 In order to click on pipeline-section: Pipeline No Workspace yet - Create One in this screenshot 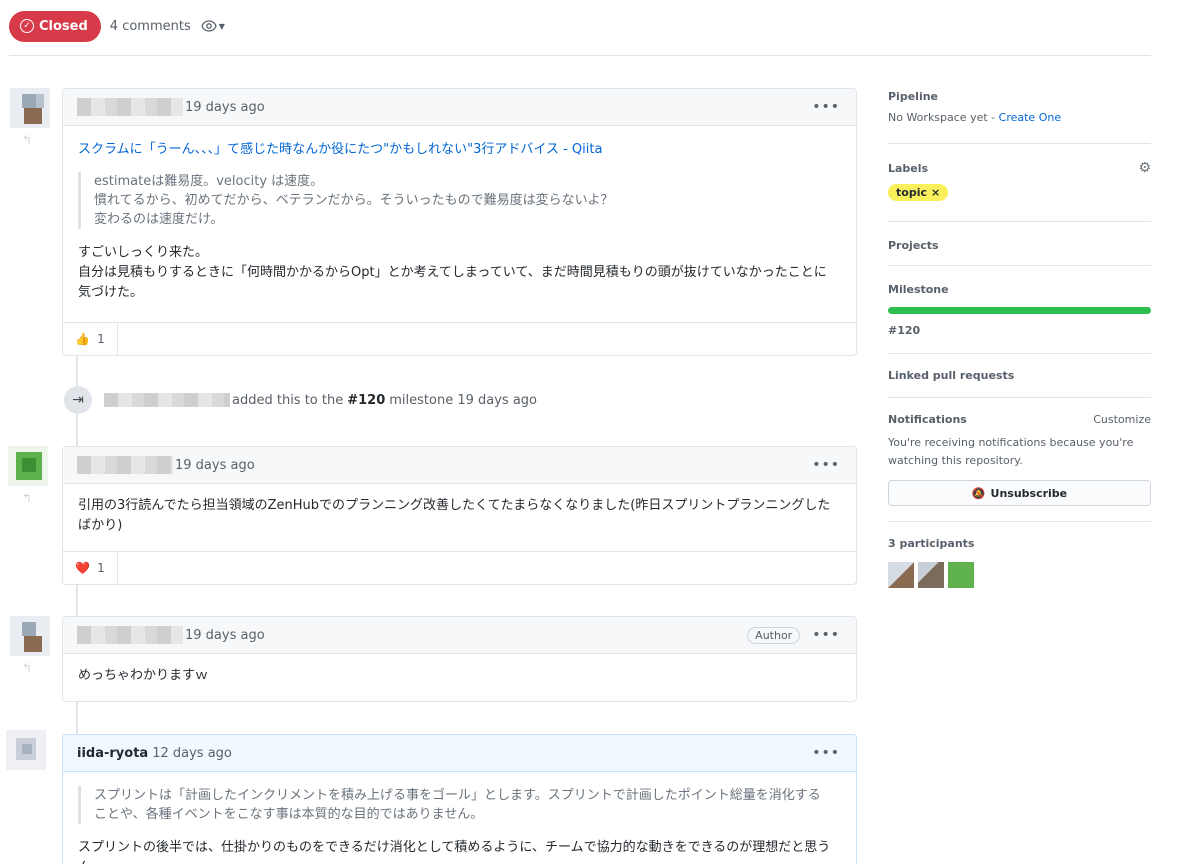, I will do `click(1019, 116)`.